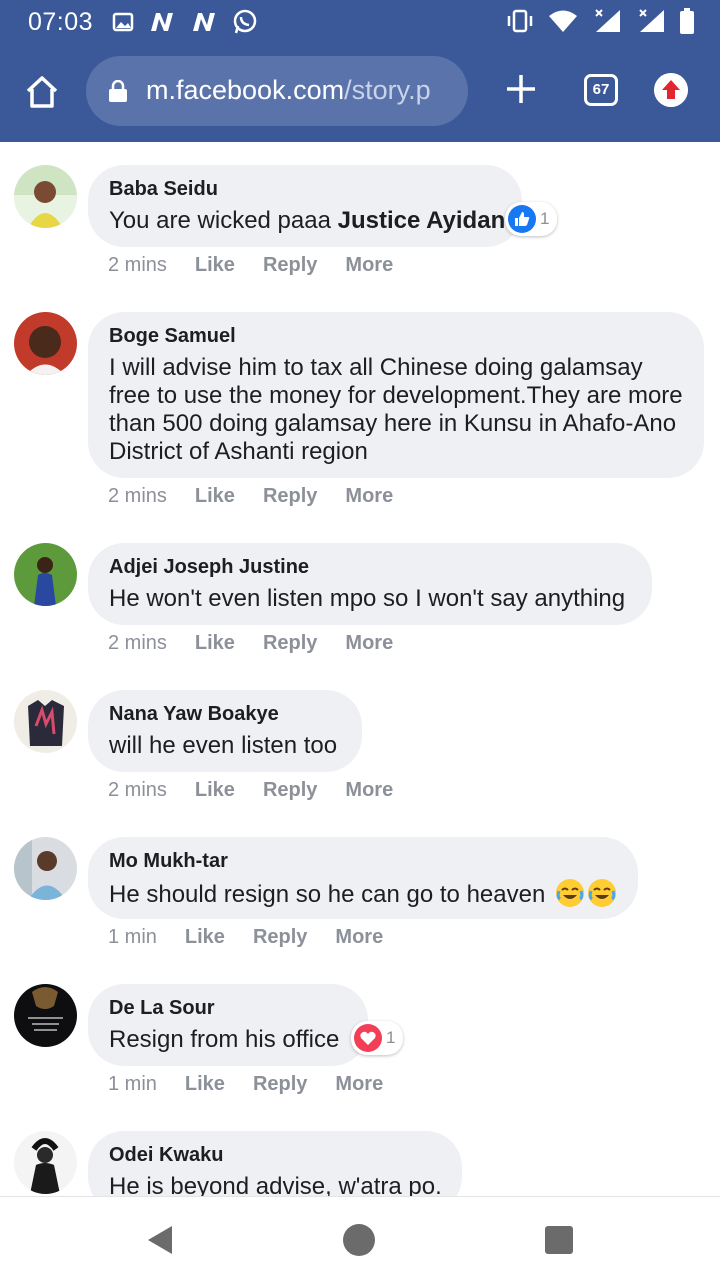 This screenshot has height=1280, width=720. What do you see at coordinates (305, 189) in the screenshot?
I see `comment-author: Baba Seidu` at bounding box center [305, 189].